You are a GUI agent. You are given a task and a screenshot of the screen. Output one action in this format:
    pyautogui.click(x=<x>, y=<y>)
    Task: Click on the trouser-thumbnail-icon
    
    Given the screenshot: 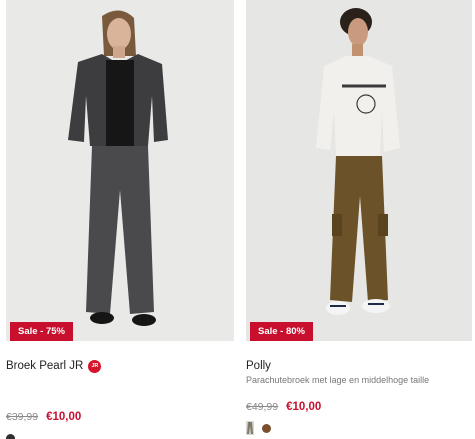 What is the action you would take?
    pyautogui.click(x=250, y=428)
    